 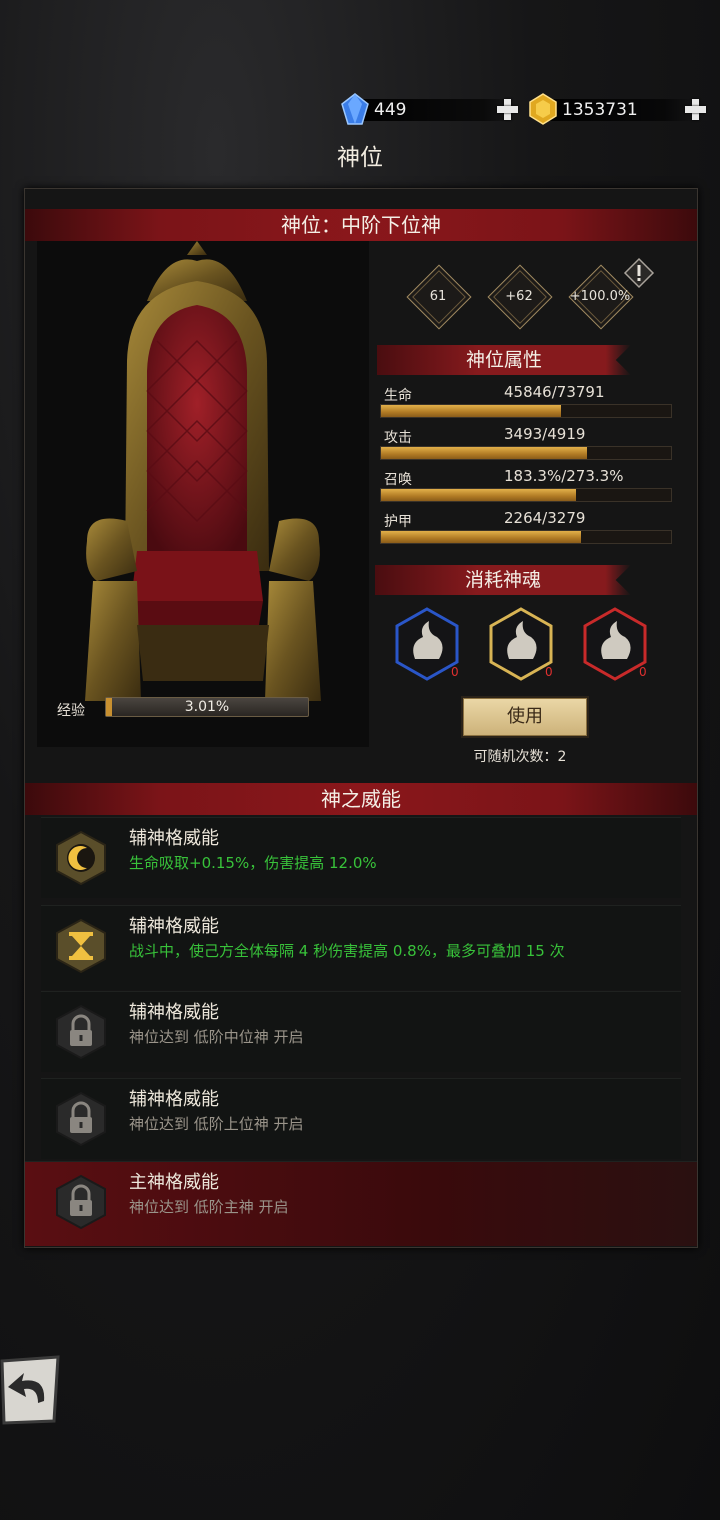 What do you see at coordinates (216, 1124) in the screenshot?
I see `power-desc-4: 神位达到 低阶上位神 开启` at bounding box center [216, 1124].